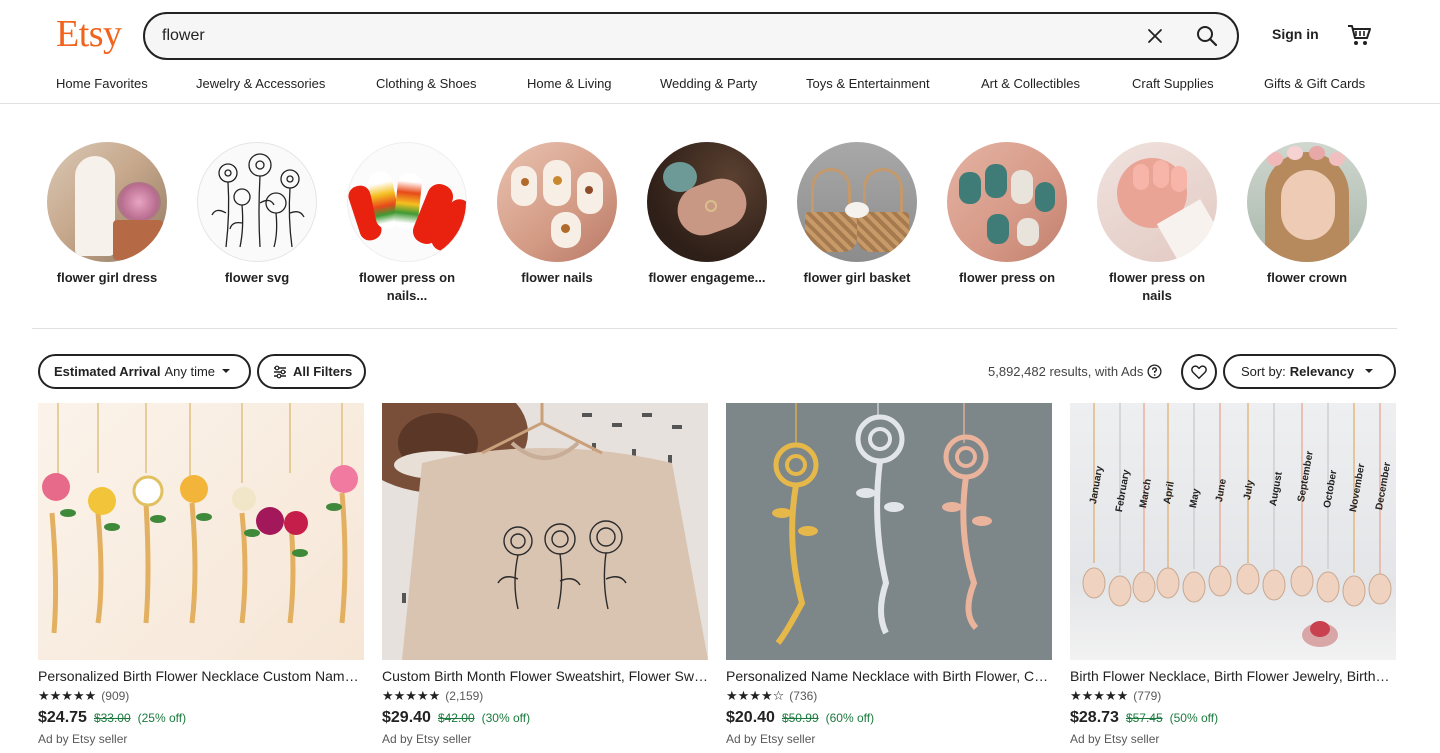 Image resolution: width=1440 pixels, height=753 pixels. I want to click on review-count: (2,159), so click(464, 696).